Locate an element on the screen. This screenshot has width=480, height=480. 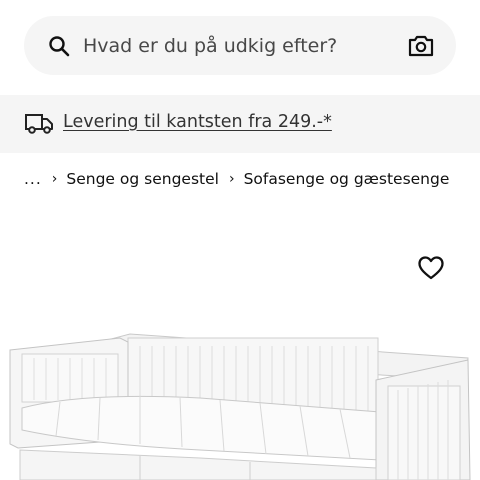
camera-icon is located at coordinates (421, 46).